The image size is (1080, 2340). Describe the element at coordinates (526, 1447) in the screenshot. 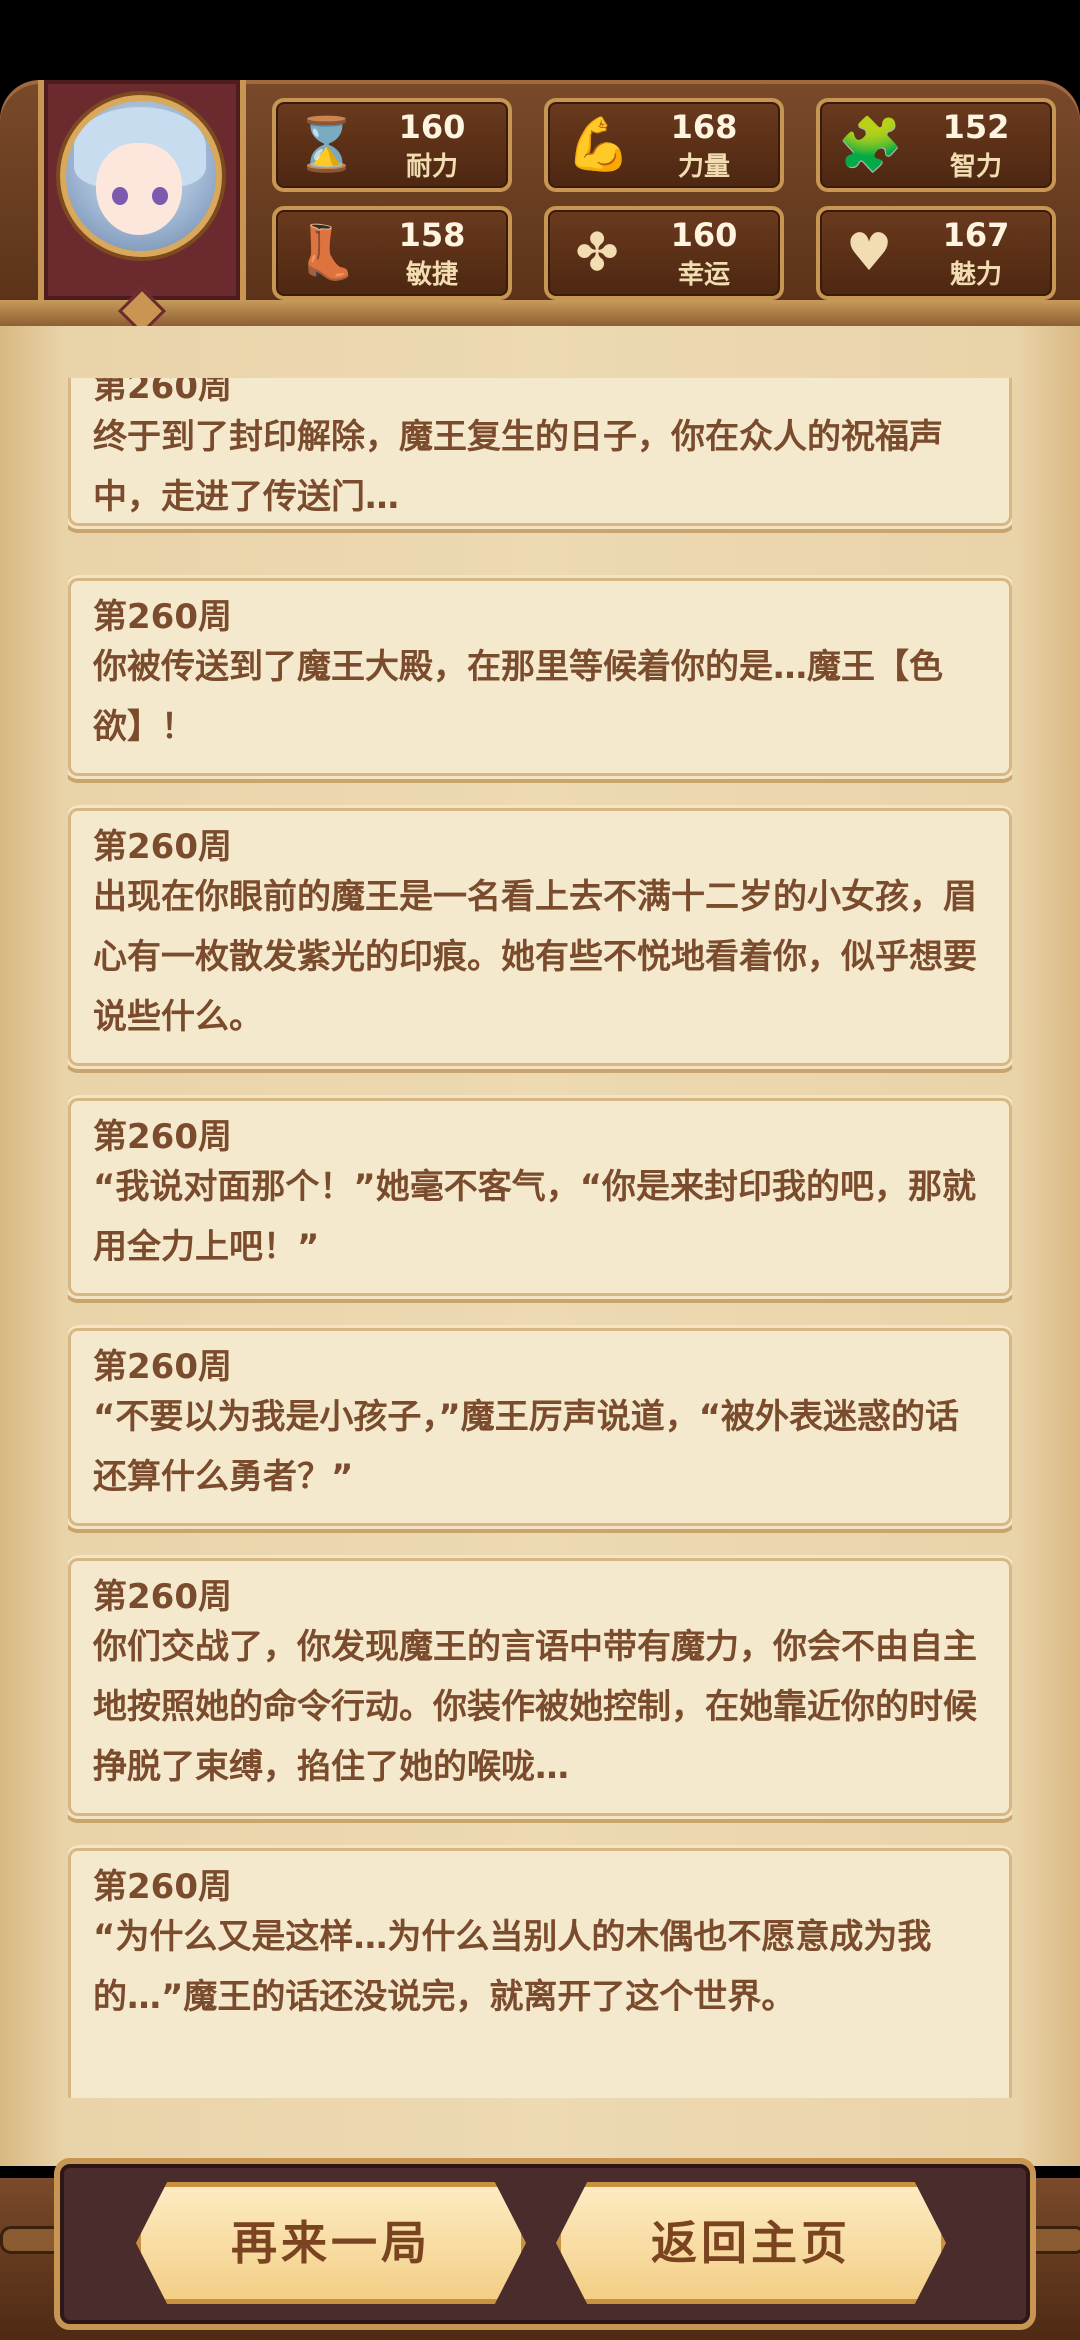

I see `log-text: “不要以为我是小孩子，”魔王厉声说道，“被外表迷惑的话还算什么勇者？”` at that location.